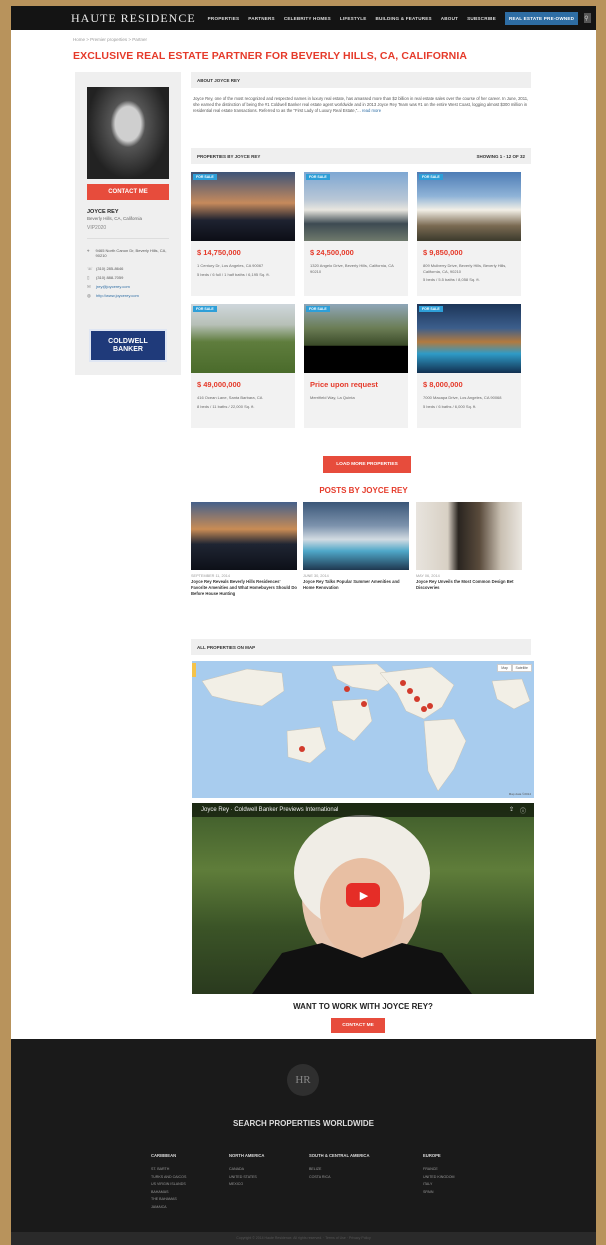 The height and width of the screenshot is (1245, 606). Describe the element at coordinates (303, 1080) in the screenshot. I see `footer-logo: HR` at that location.